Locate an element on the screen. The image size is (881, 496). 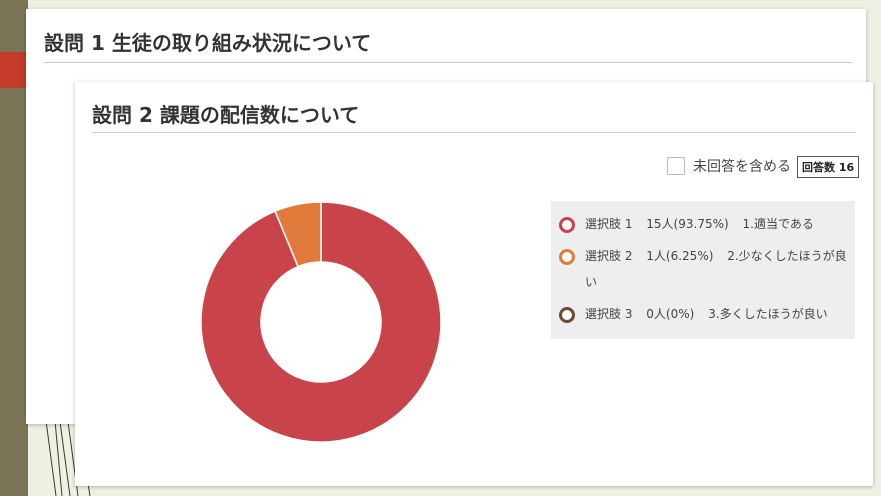
legend-count: 0人(0%) is located at coordinates (670, 314).